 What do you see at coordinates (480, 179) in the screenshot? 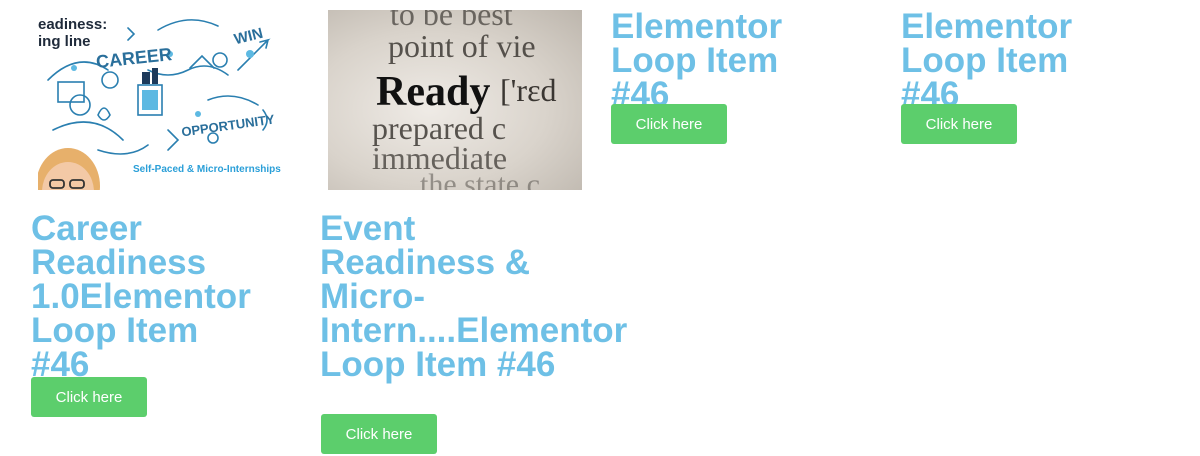
I see `image-text-line: the state c` at bounding box center [480, 179].